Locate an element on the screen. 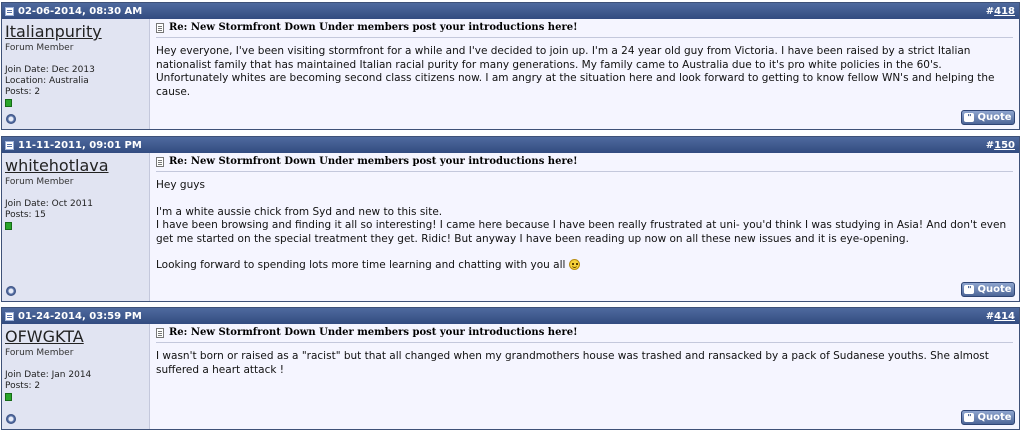 This screenshot has height=434, width=1024. post-number: #150 is located at coordinates (1000, 145).